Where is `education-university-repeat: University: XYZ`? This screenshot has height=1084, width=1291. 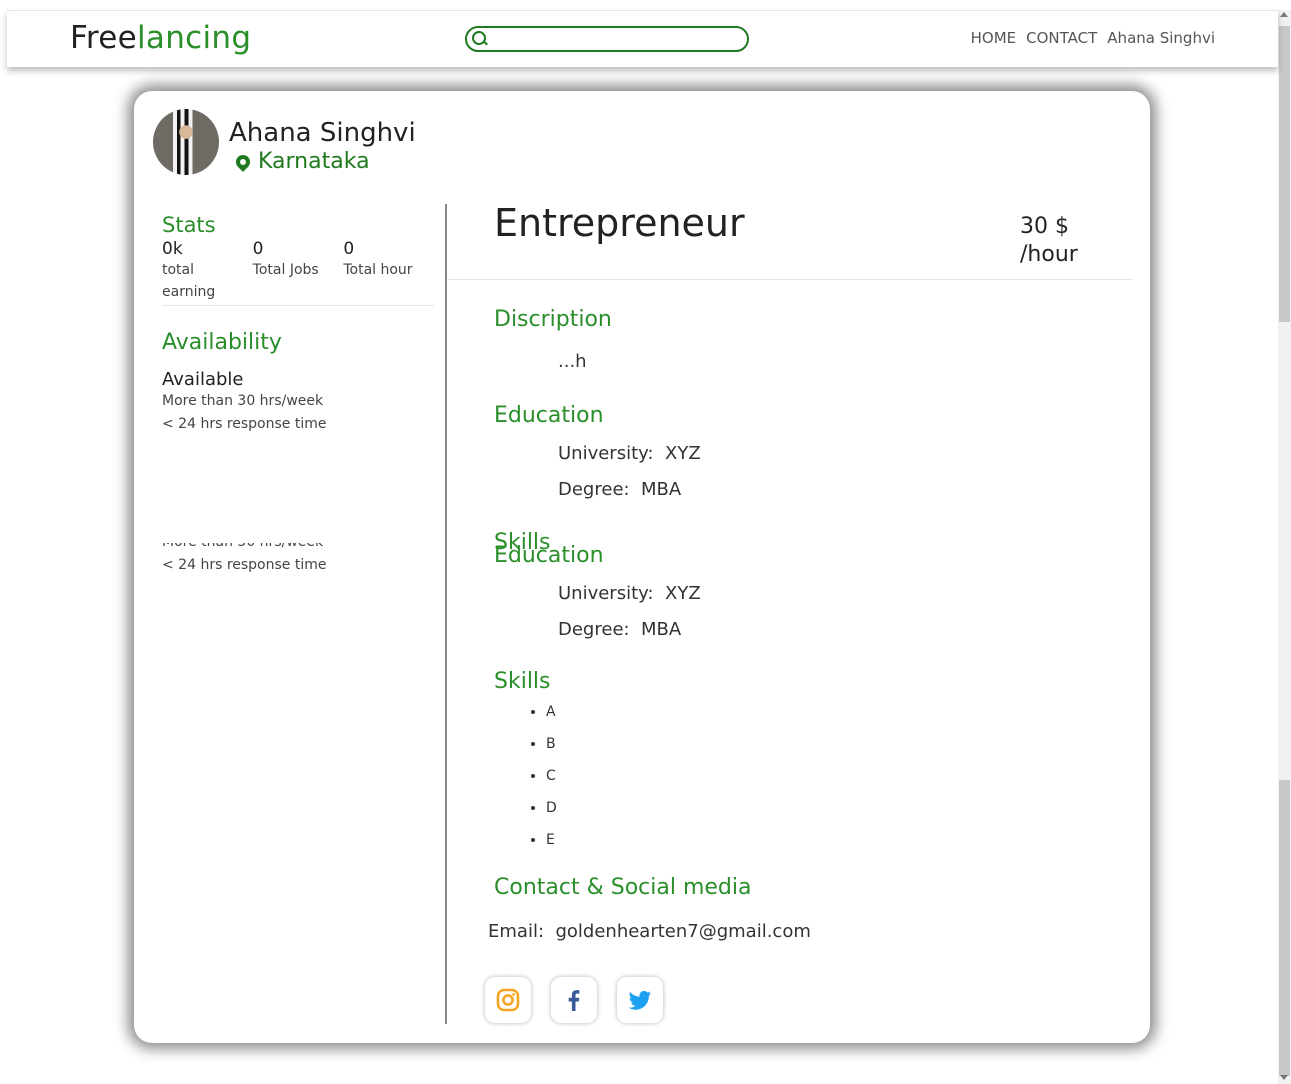
education-university-repeat: University: XYZ is located at coordinates (629, 593).